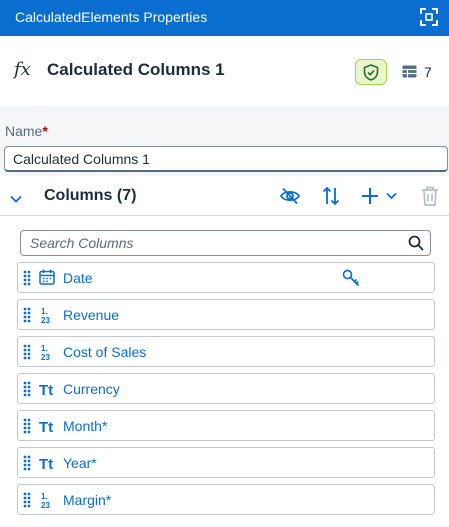 Image resolution: width=449 pixels, height=527 pixels. What do you see at coordinates (409, 74) in the screenshot?
I see `table-icon` at bounding box center [409, 74].